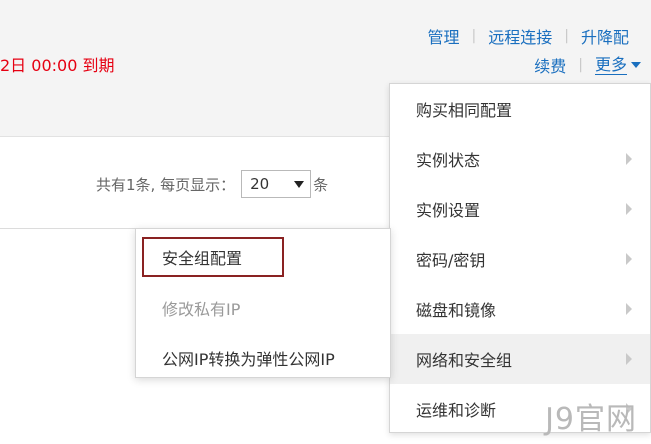 The image size is (651, 444). Describe the element at coordinates (520, 159) in the screenshot. I see `menu-item-instance-status: 实例状态` at that location.